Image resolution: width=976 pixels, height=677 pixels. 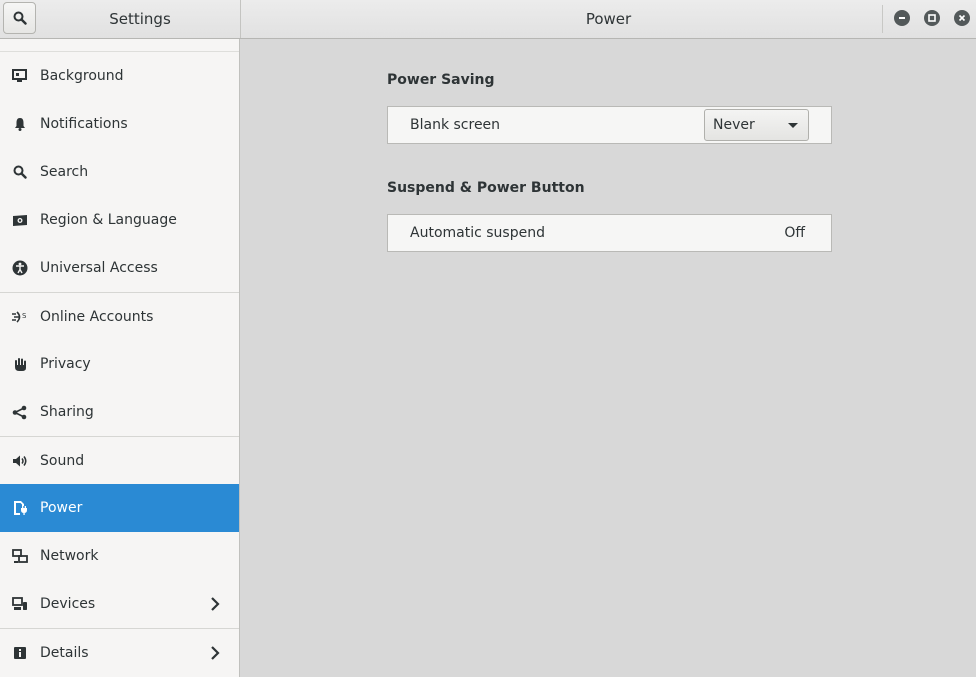 I want to click on minimize-button, so click(x=902, y=18).